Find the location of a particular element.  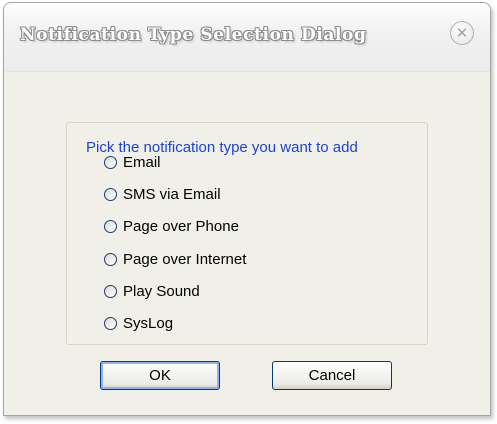

close-icon: ✕ is located at coordinates (462, 33).